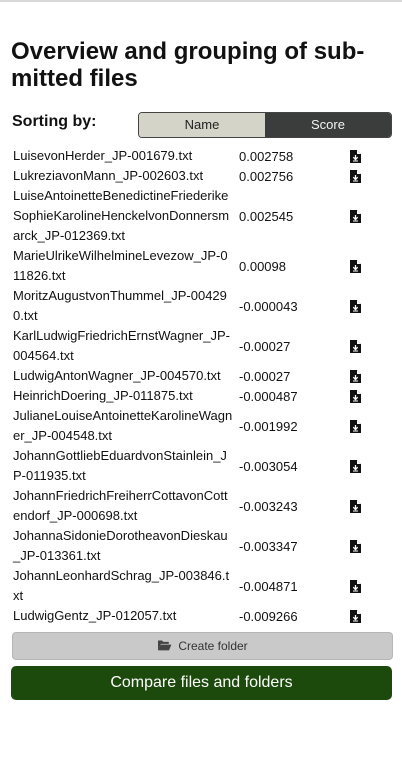 The width and height of the screenshot is (402, 765). Describe the element at coordinates (266, 176) in the screenshot. I see `file-score: 0.002756` at that location.